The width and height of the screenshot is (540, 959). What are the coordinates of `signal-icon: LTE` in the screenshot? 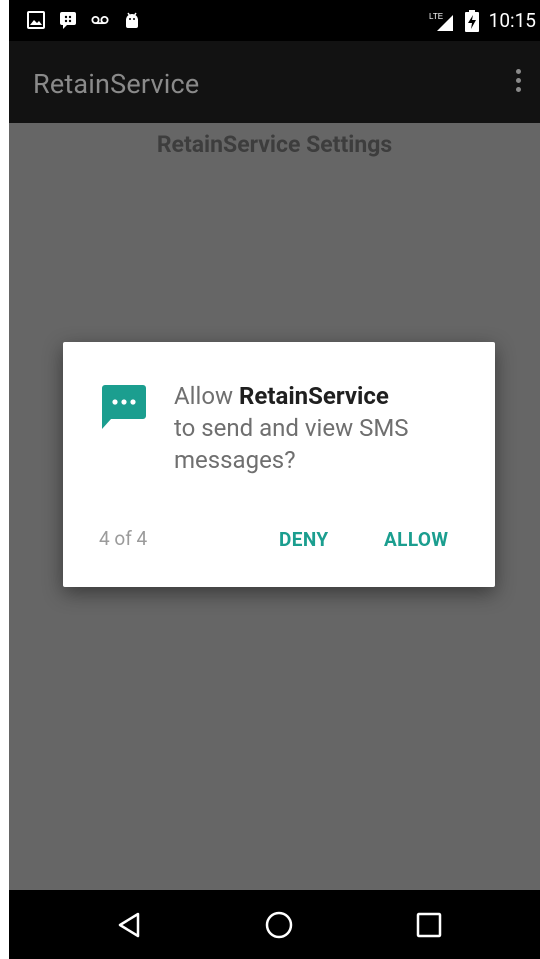 It's located at (442, 21).